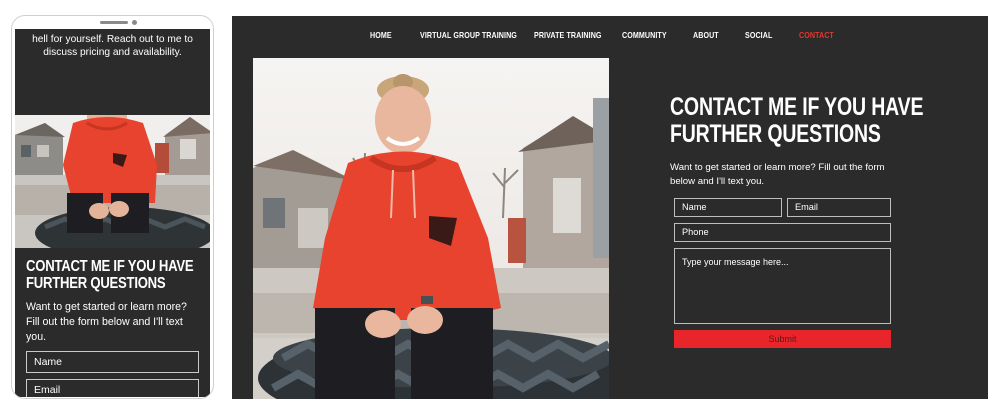 The width and height of the screenshot is (1000, 415). I want to click on nav-community: COMMUNITY, so click(644, 35).